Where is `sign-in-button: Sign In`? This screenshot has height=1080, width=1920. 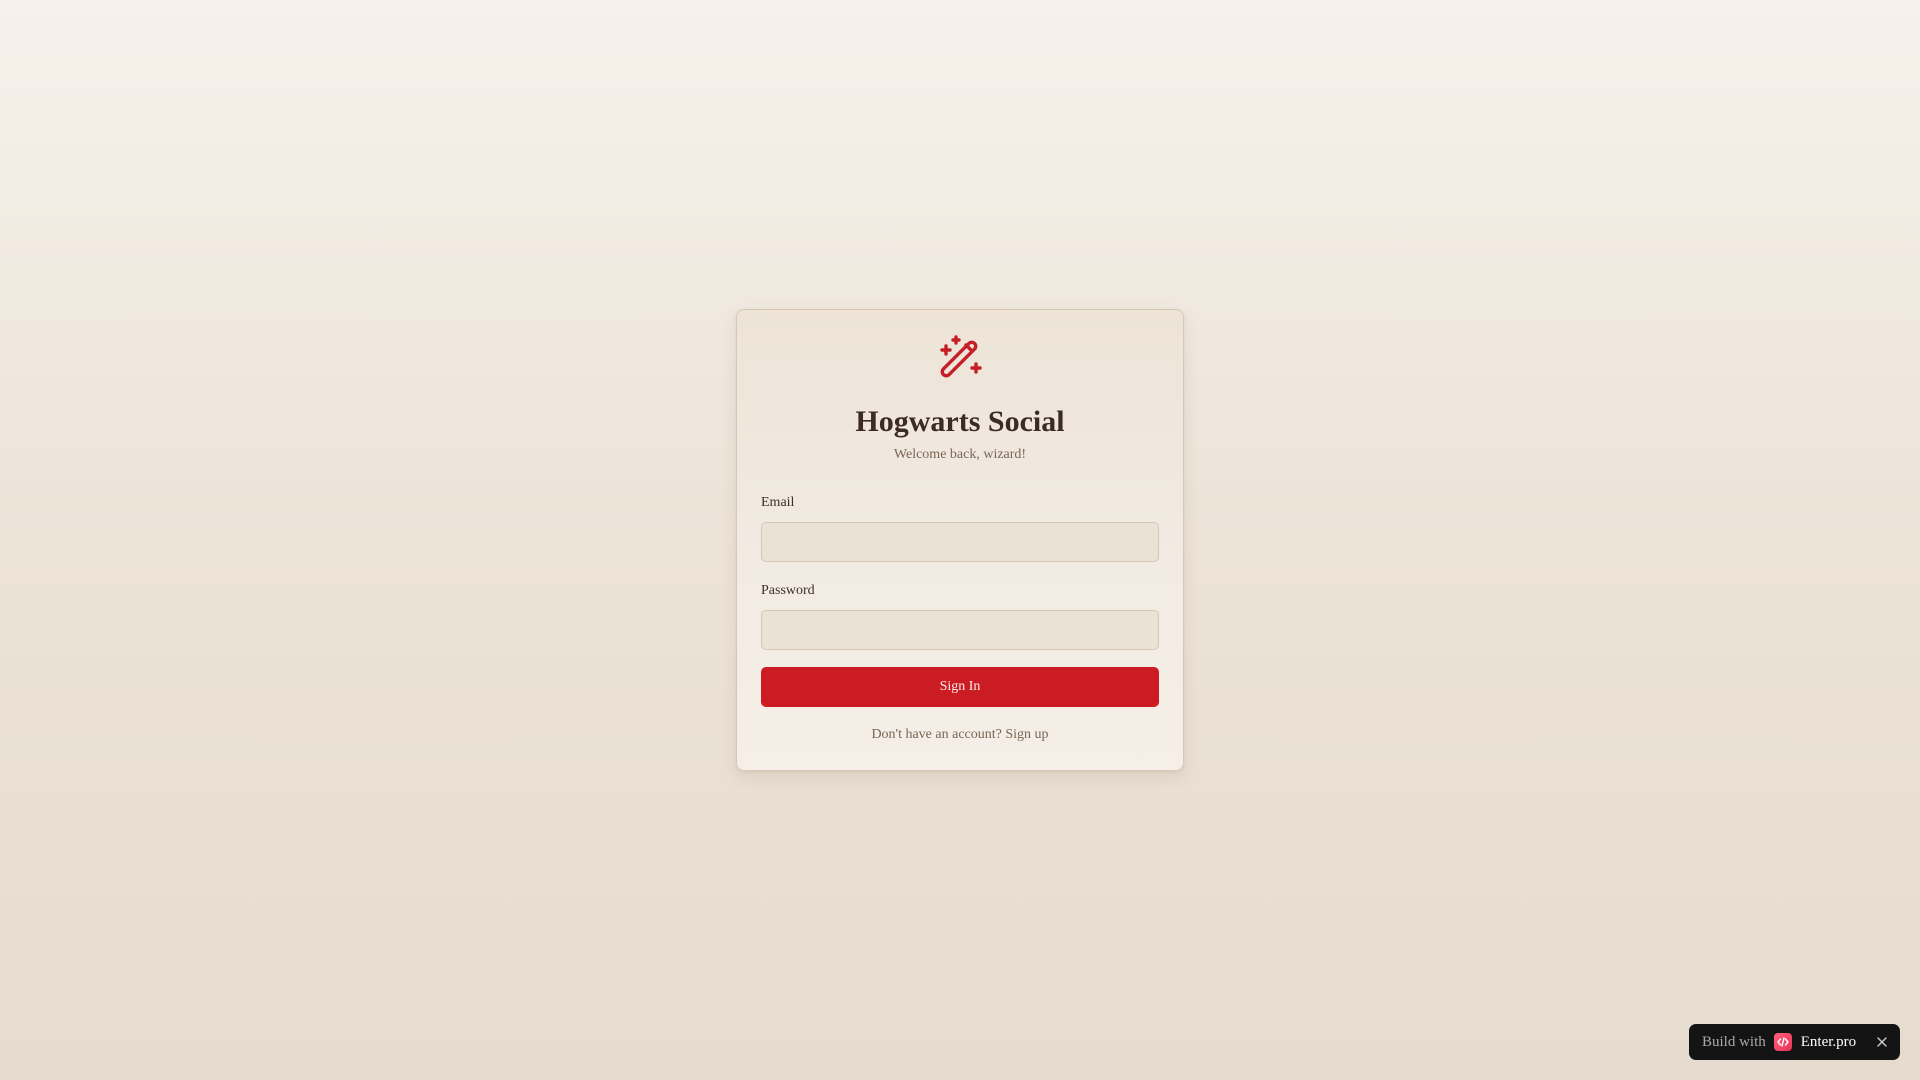
sign-in-button: Sign In is located at coordinates (960, 687).